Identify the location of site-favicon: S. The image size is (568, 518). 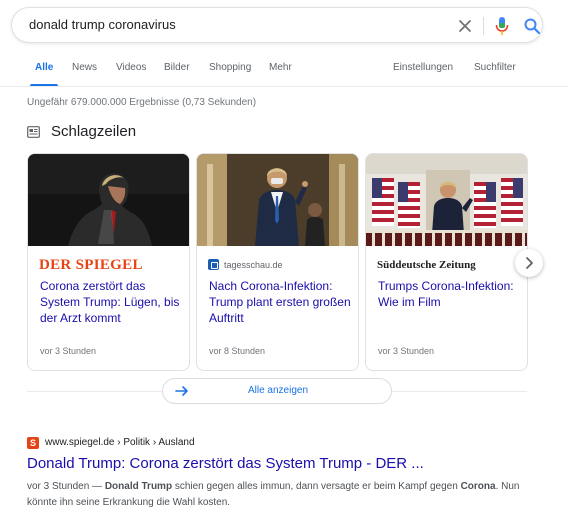
(33, 443).